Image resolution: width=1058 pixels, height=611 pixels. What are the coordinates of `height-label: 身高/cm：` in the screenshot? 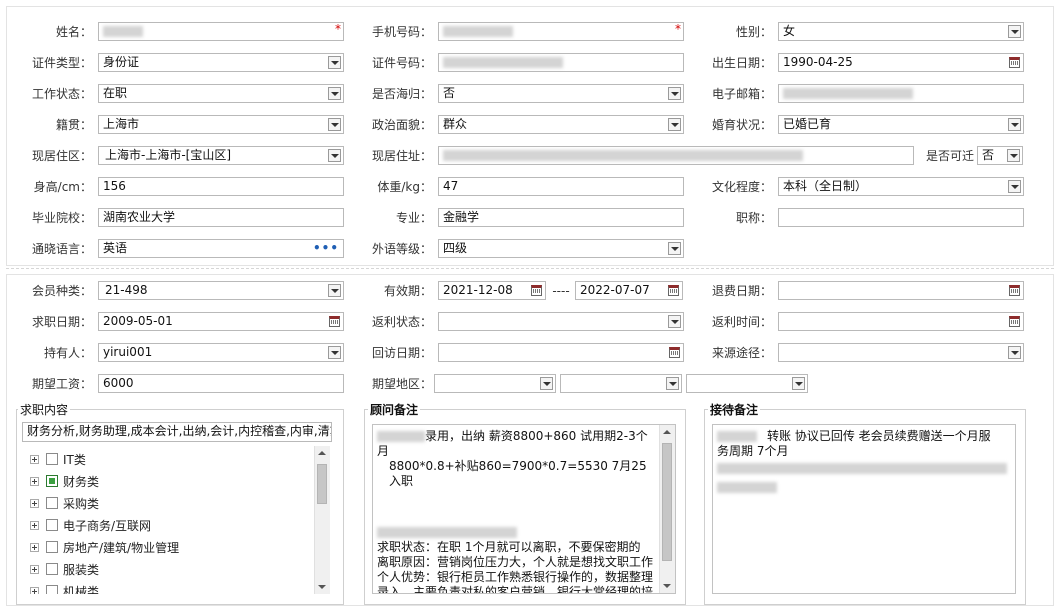 It's located at (62, 187).